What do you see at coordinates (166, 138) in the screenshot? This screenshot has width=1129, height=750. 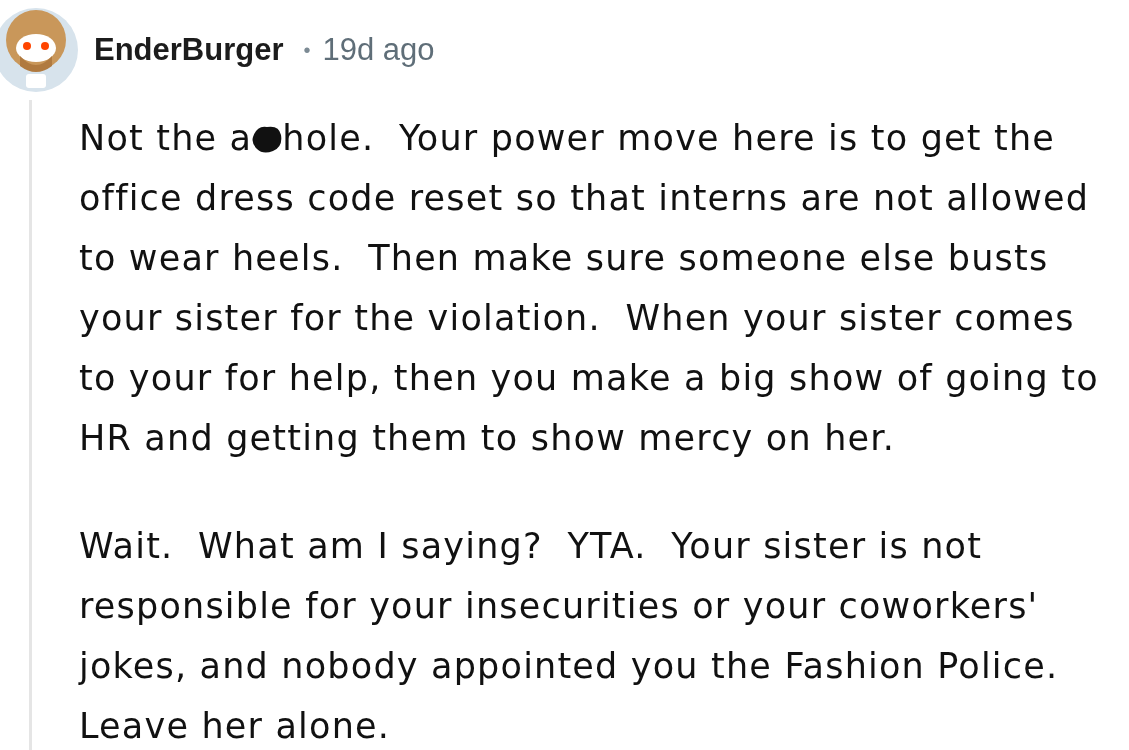 I see `comment-text: Not the a` at bounding box center [166, 138].